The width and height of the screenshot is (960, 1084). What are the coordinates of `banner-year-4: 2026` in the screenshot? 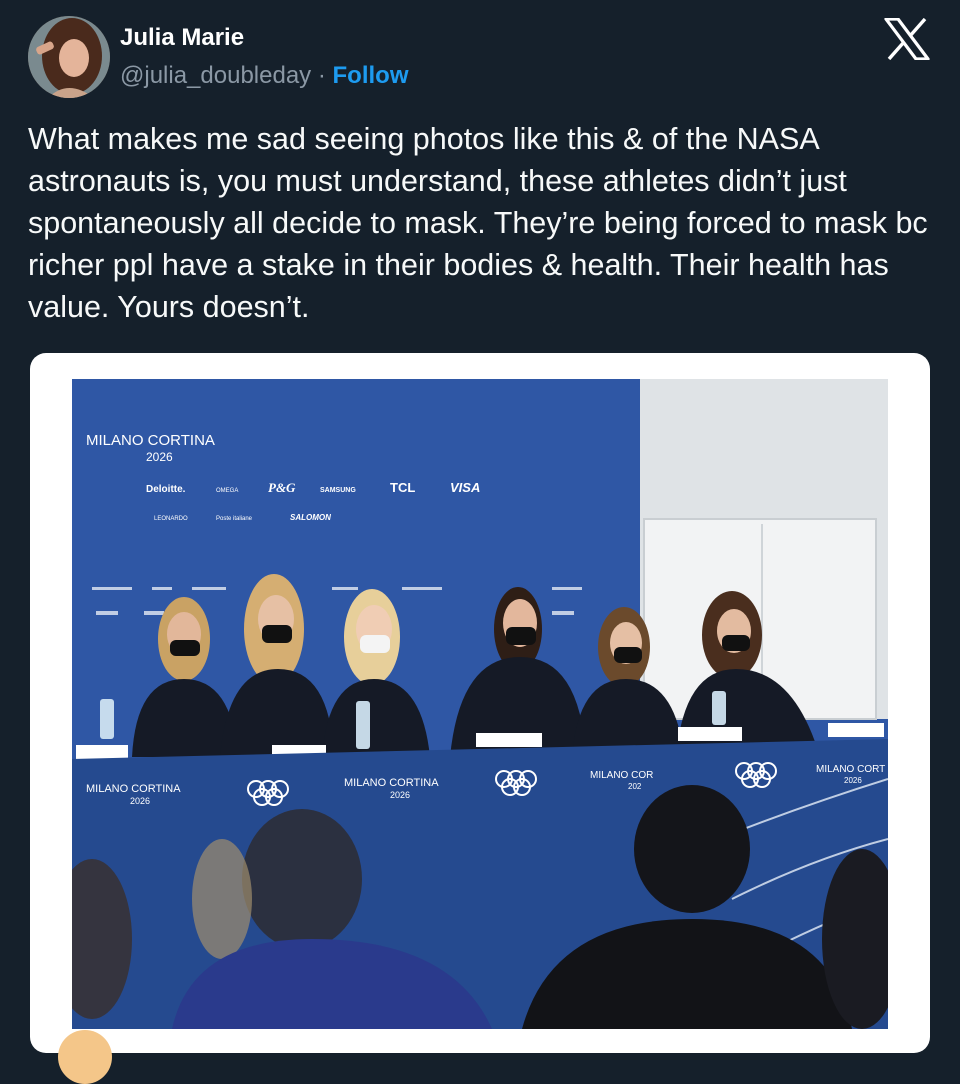 It's located at (853, 780).